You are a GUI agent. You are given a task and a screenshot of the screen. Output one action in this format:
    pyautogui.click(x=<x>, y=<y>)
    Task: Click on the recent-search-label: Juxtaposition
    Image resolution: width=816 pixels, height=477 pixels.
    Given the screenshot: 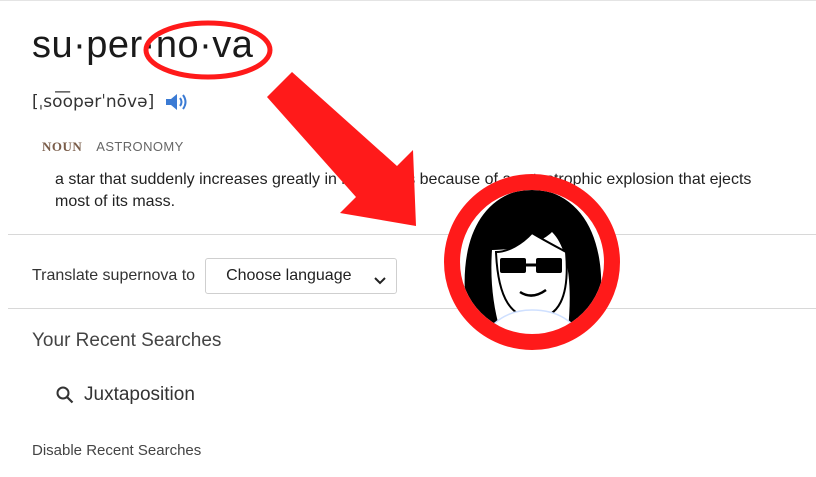 What is the action you would take?
    pyautogui.click(x=139, y=394)
    